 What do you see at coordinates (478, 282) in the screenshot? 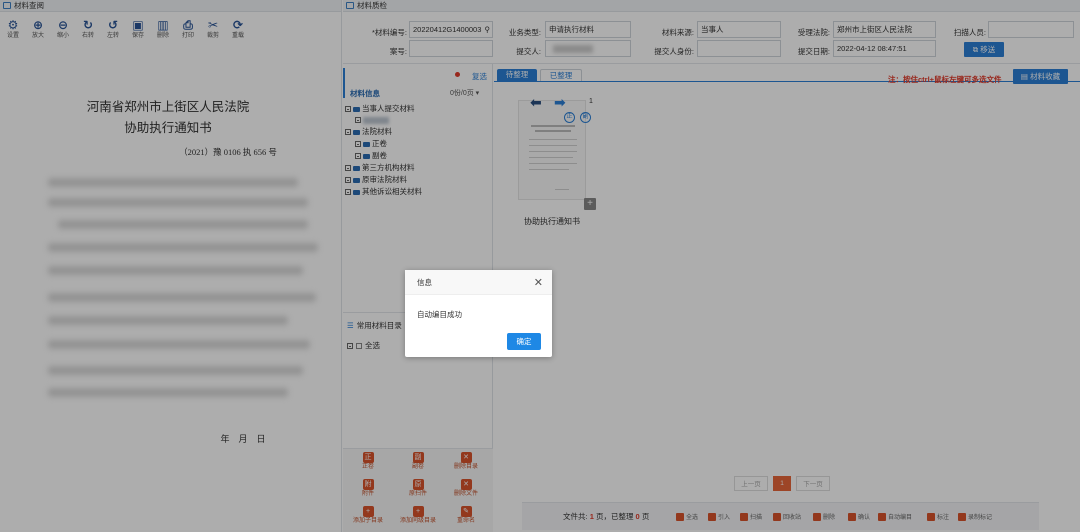
I see `dialog-title: 信息` at bounding box center [478, 282].